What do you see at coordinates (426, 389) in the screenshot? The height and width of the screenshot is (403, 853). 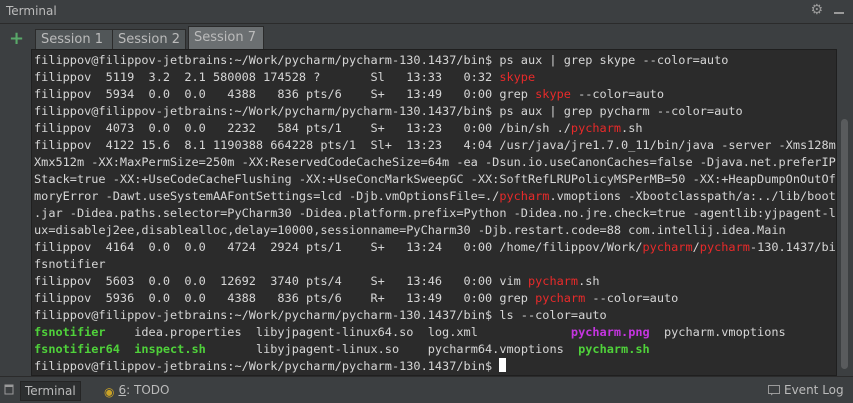 I see `status-bar: Terminal ◉ 6: TODO Event Log` at bounding box center [426, 389].